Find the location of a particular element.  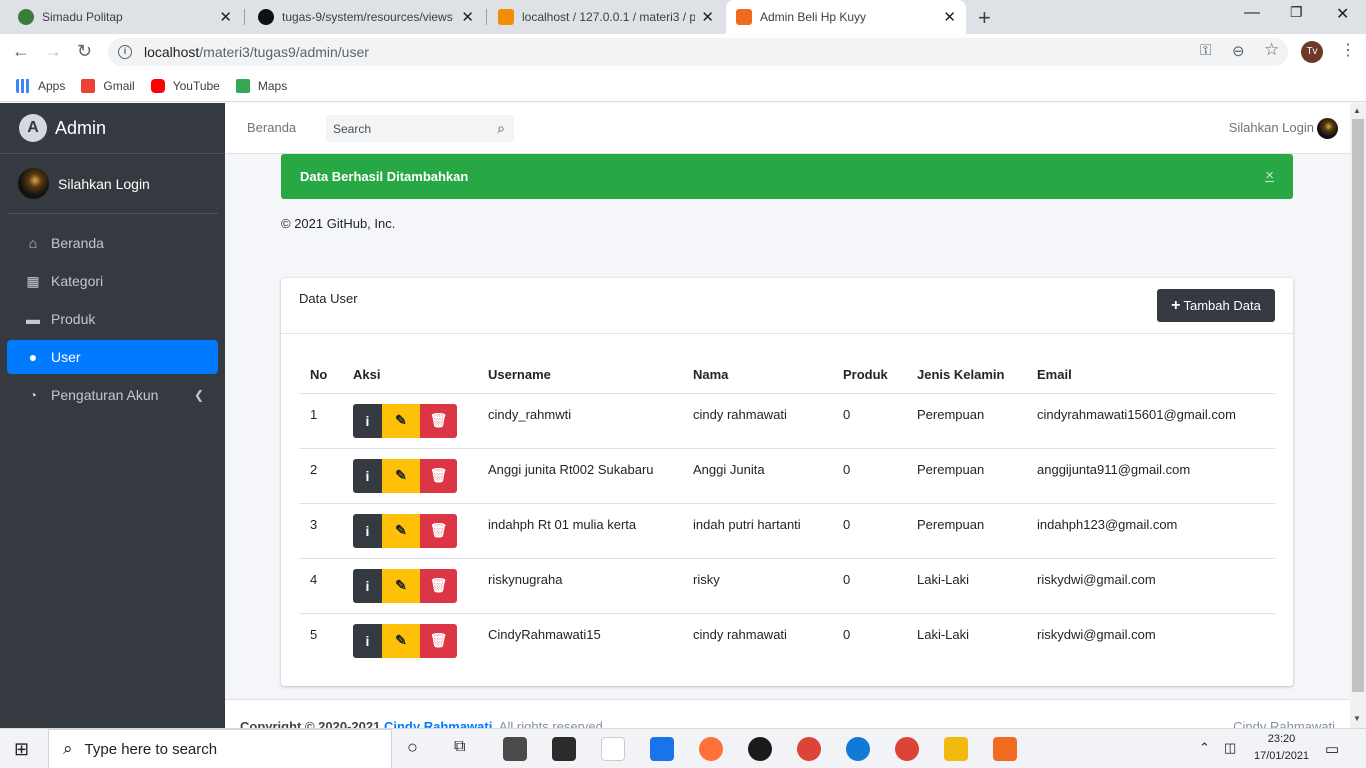

inkscape-icon is located at coordinates (760, 749).